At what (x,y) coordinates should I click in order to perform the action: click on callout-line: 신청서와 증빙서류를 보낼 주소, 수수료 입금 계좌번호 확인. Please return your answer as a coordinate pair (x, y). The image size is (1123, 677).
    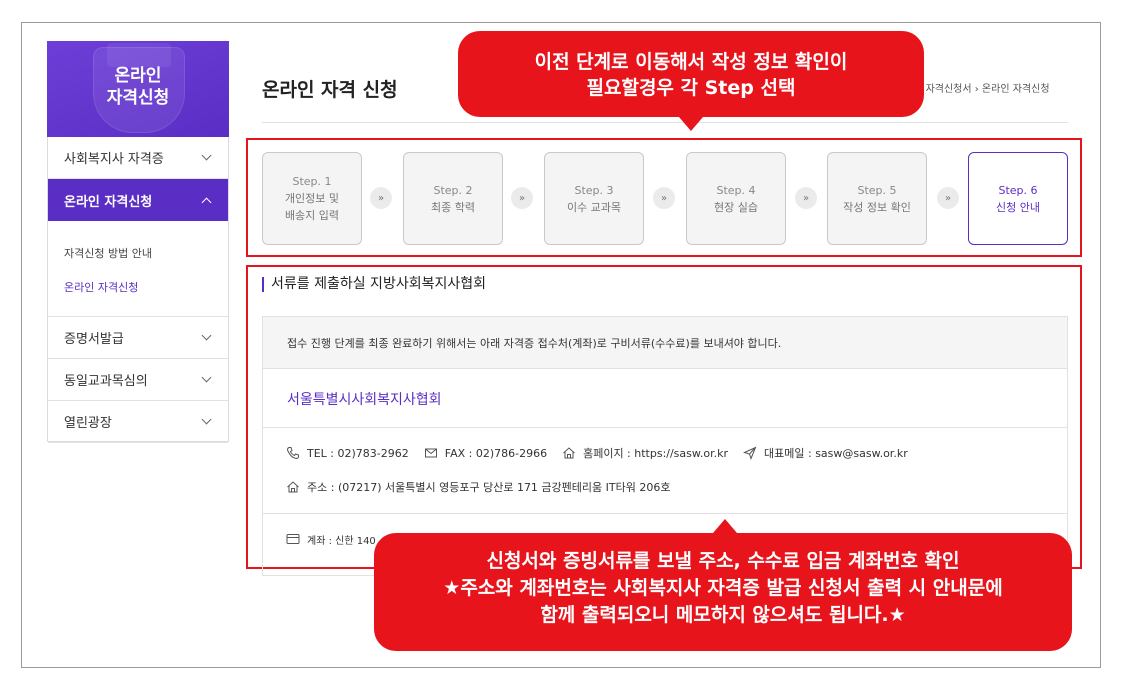
    Looking at the image, I should click on (723, 561).